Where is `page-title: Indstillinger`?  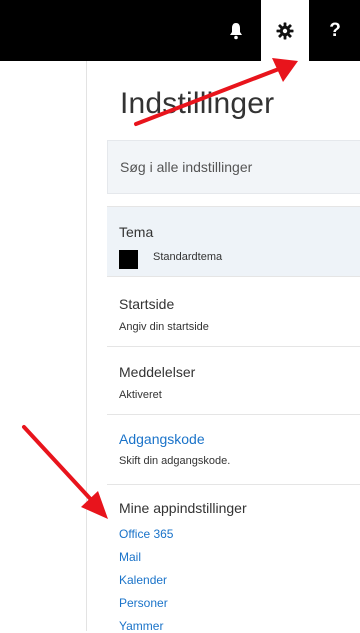
page-title: Indstillinger is located at coordinates (197, 103).